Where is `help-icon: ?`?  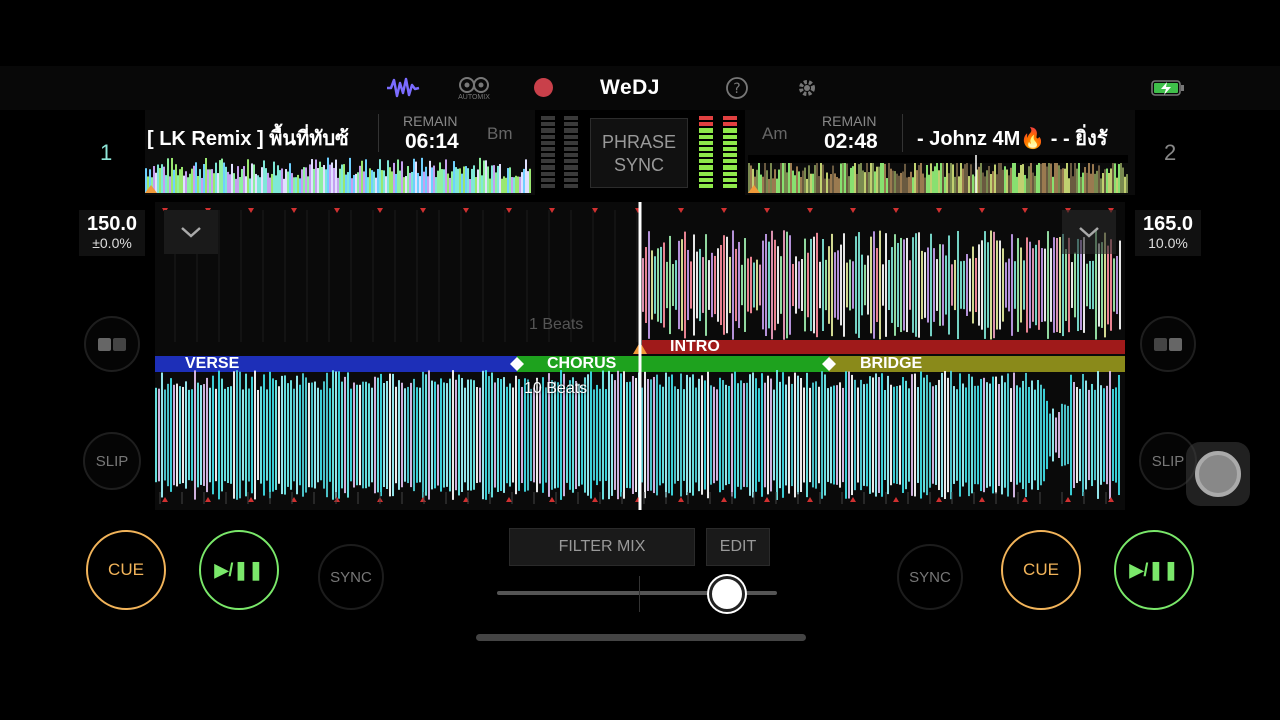 help-icon: ? is located at coordinates (737, 88).